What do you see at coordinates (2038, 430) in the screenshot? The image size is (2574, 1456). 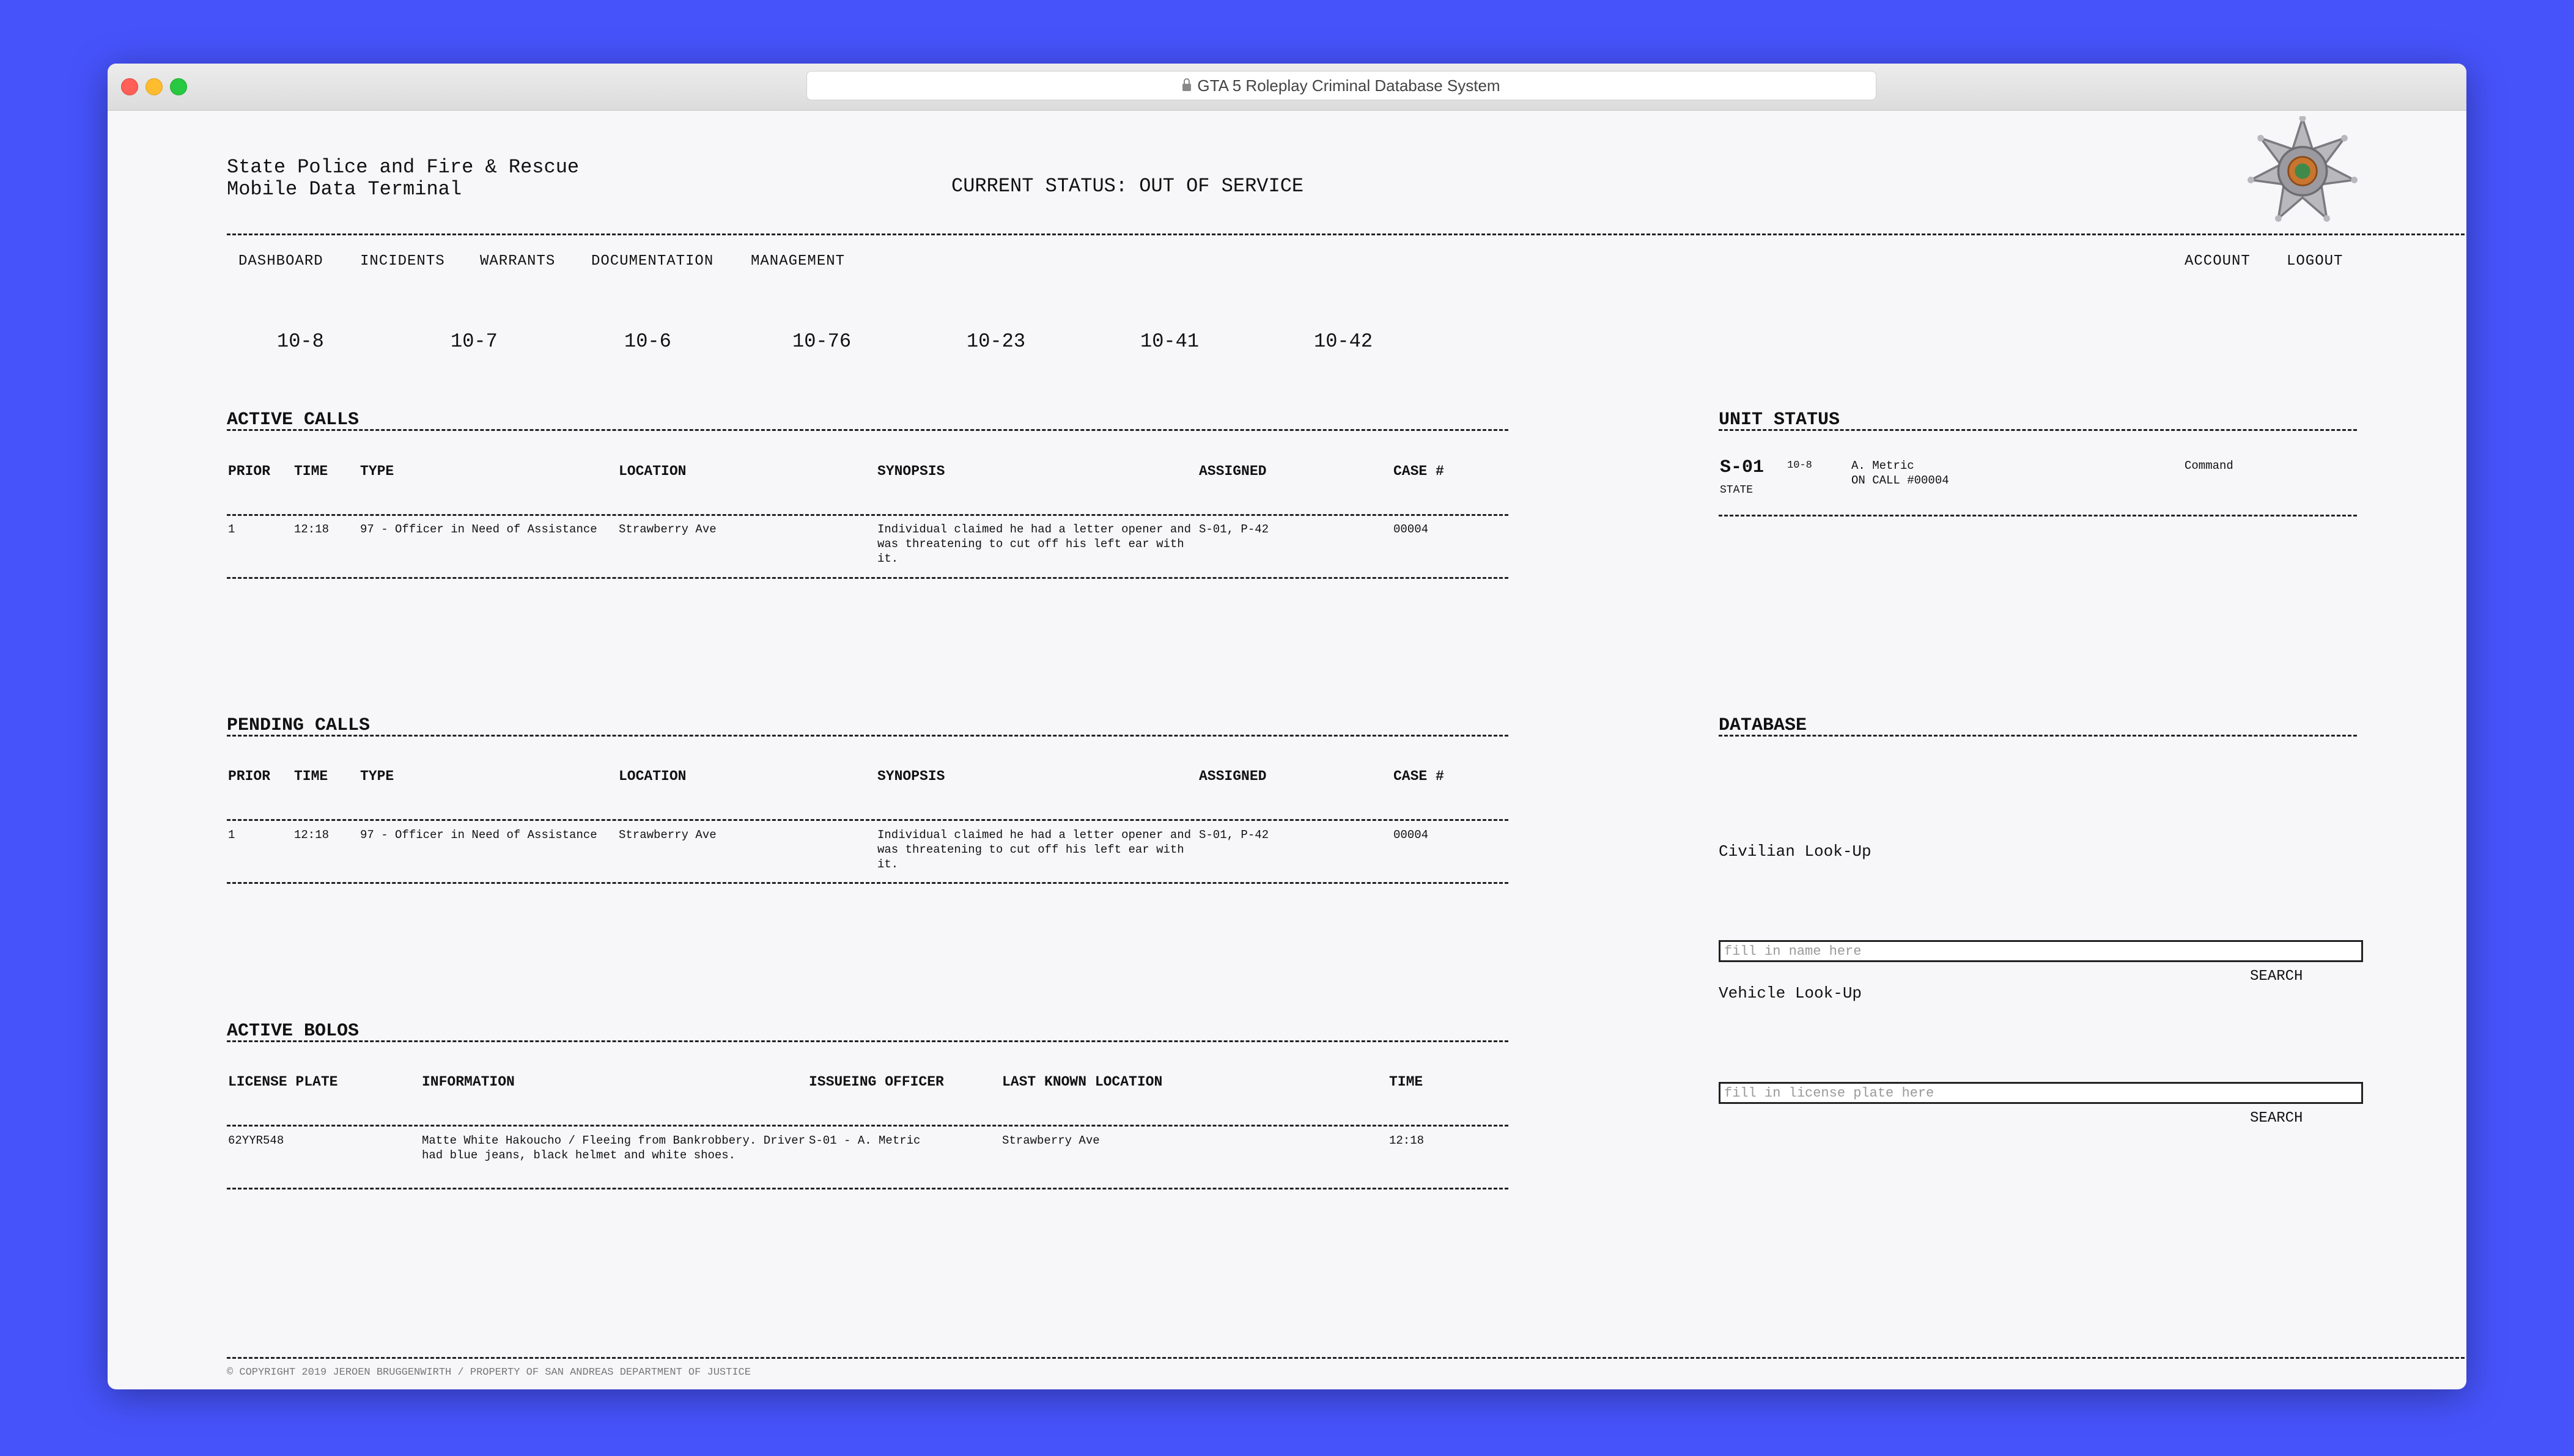 I see `unit-status-title-rule` at bounding box center [2038, 430].